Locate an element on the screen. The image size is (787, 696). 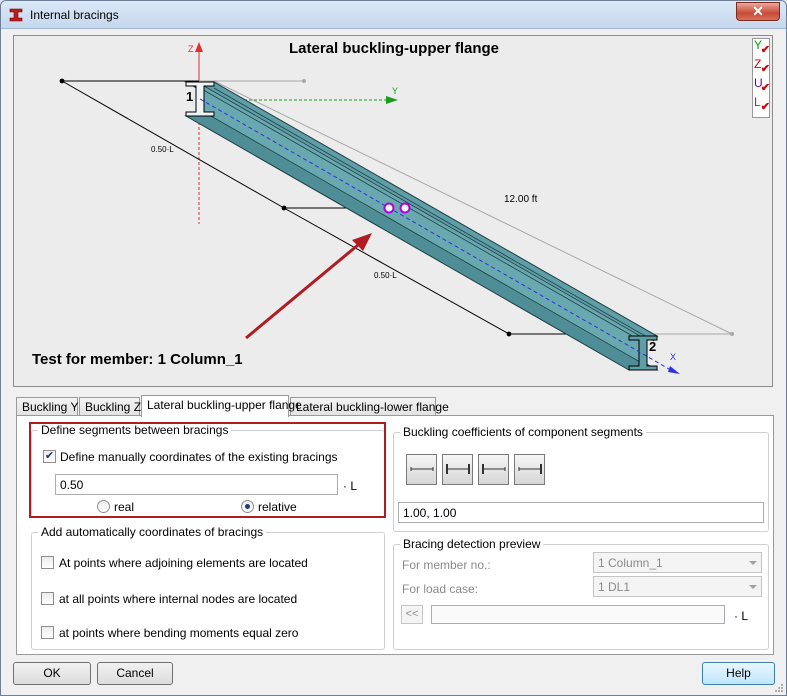
title-bar: Internal bracings ✕ is located at coordinates (393, 15).